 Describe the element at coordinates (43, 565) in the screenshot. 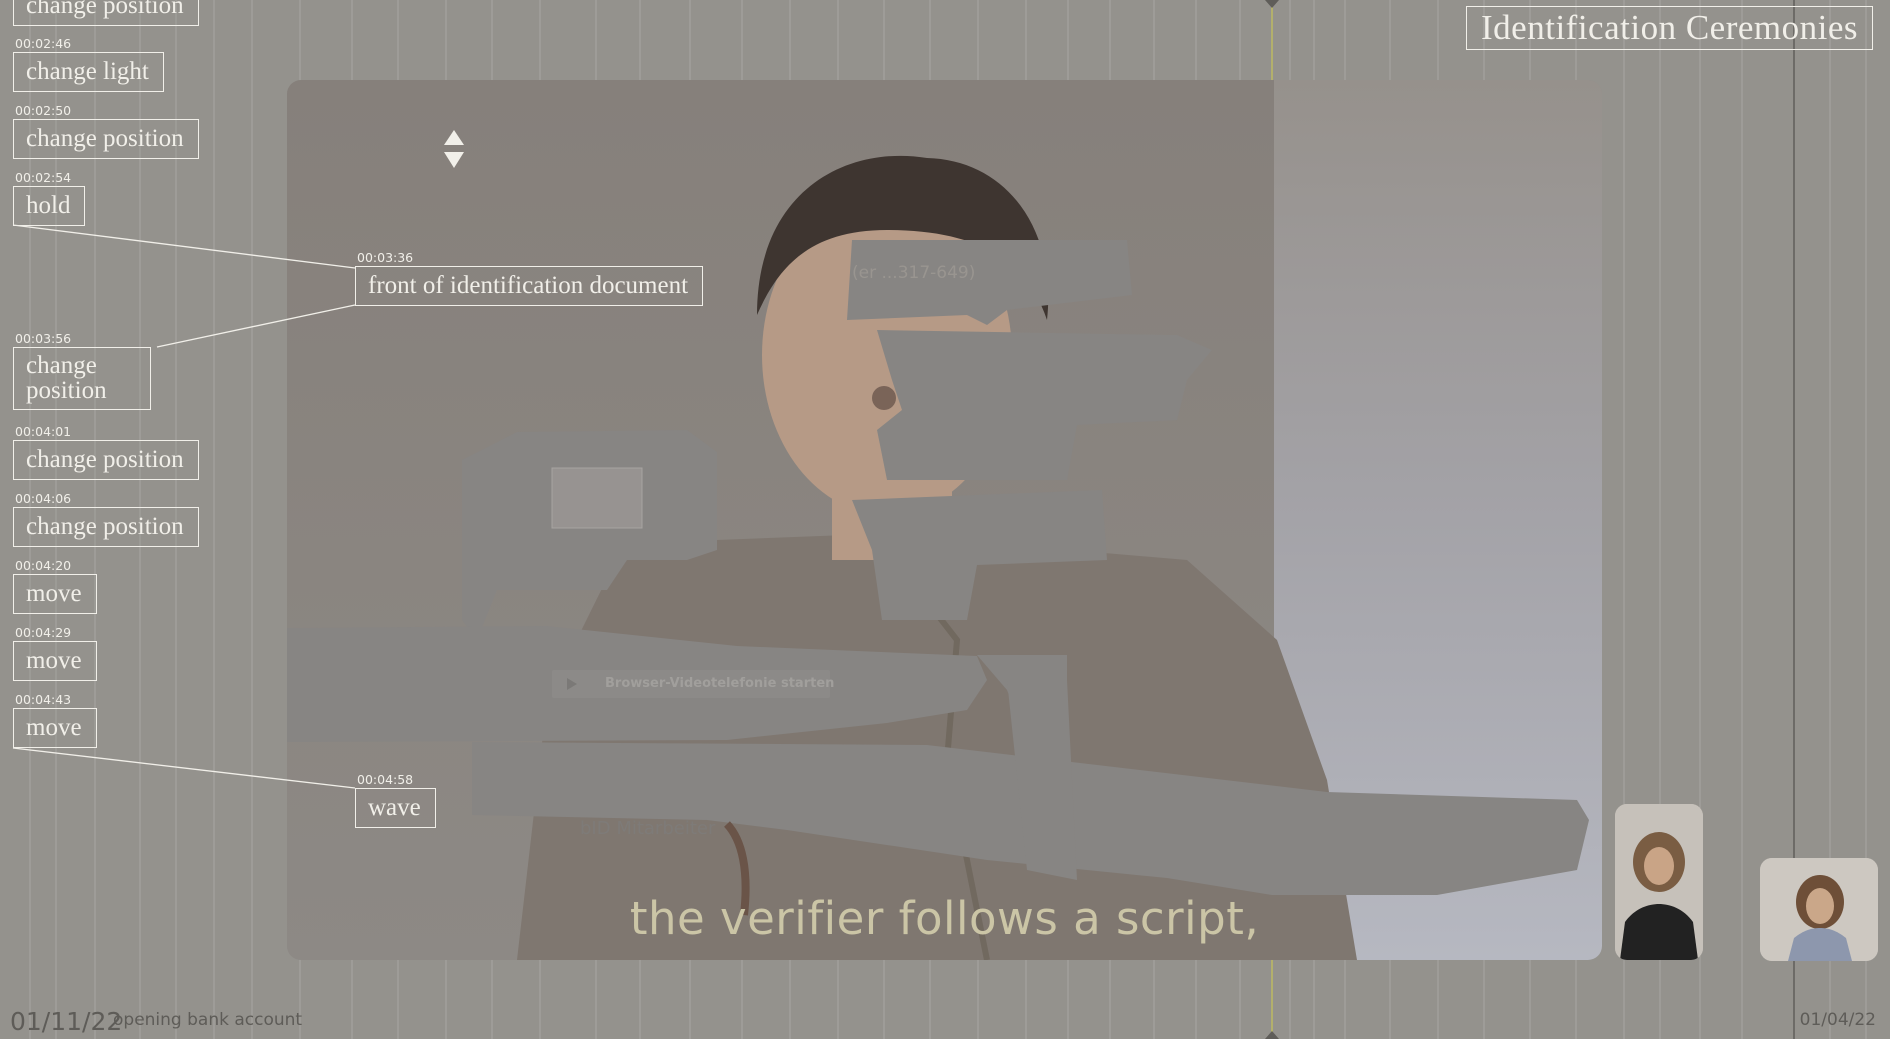

I see `event-time: 00:04:20` at that location.